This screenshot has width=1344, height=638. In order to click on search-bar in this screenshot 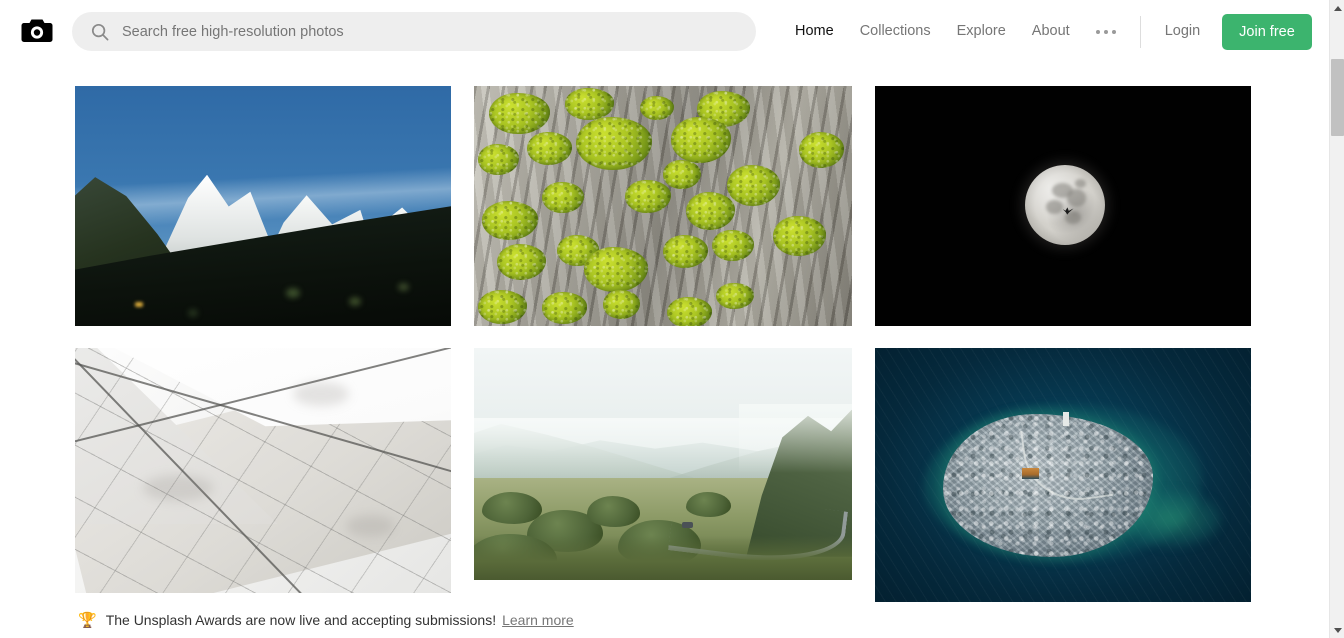, I will do `click(414, 31)`.